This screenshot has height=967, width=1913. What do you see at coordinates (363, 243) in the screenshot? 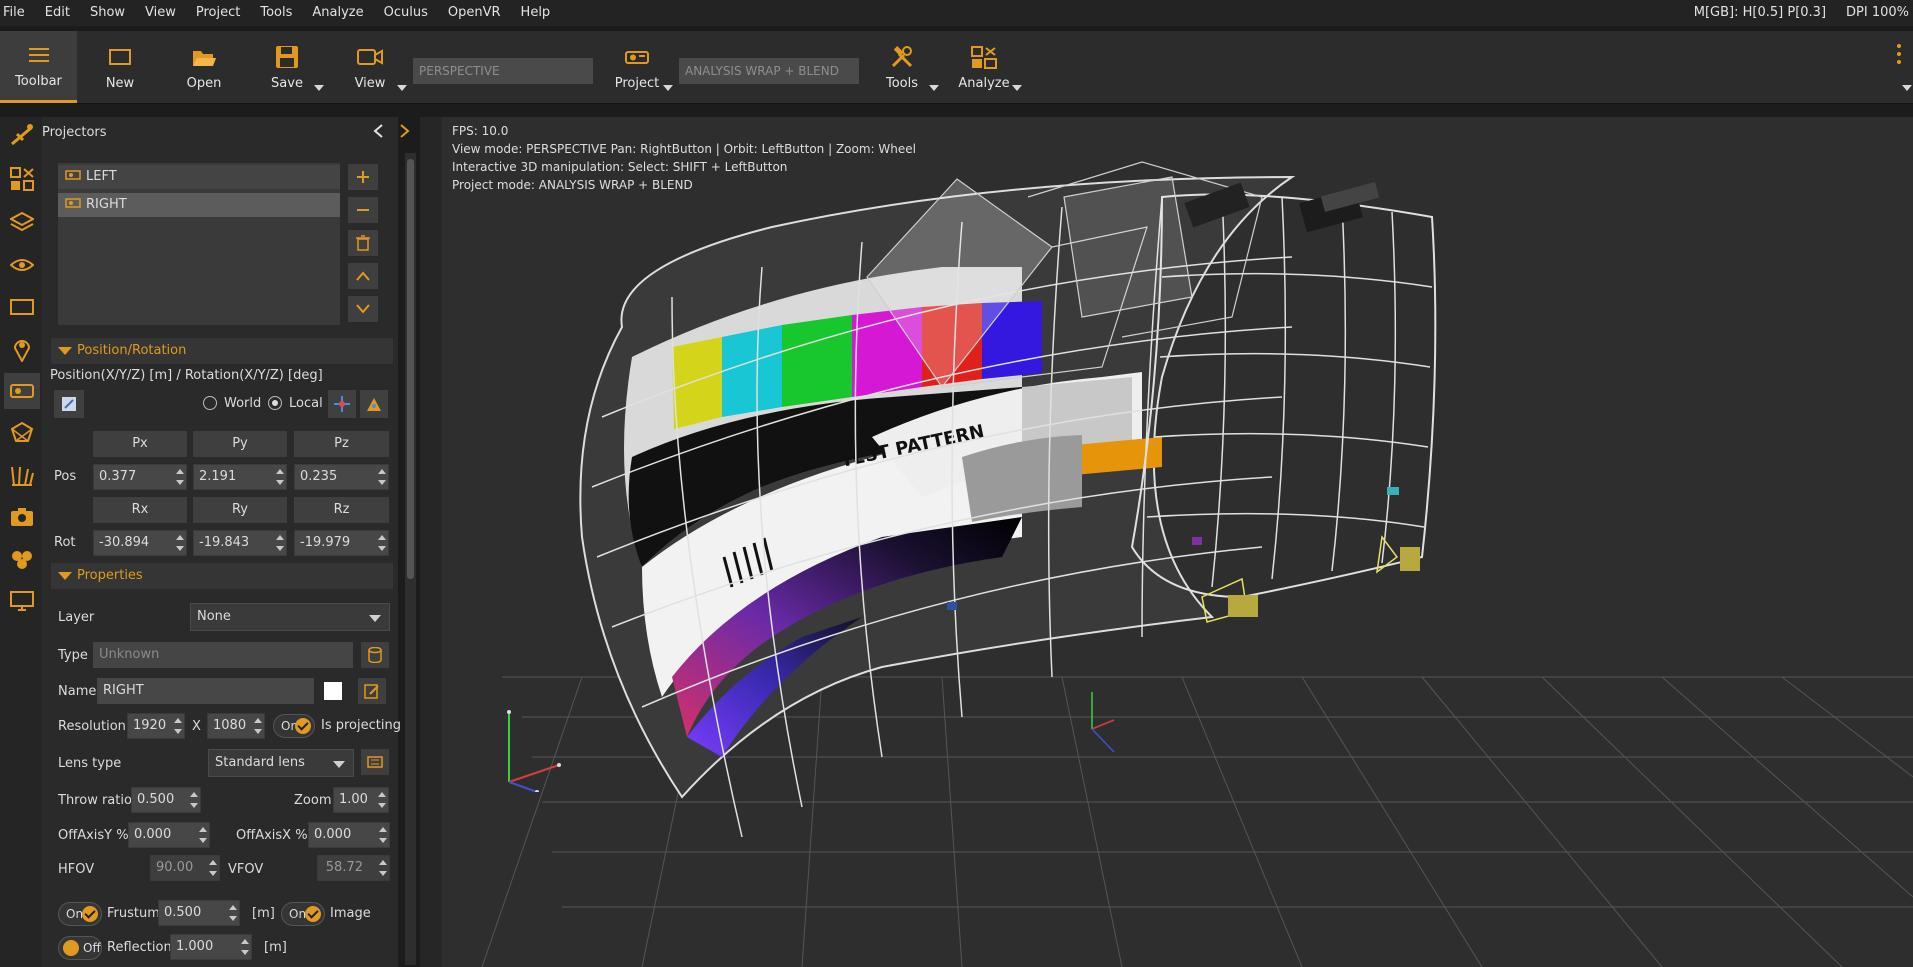
I see `delete-projector-button` at bounding box center [363, 243].